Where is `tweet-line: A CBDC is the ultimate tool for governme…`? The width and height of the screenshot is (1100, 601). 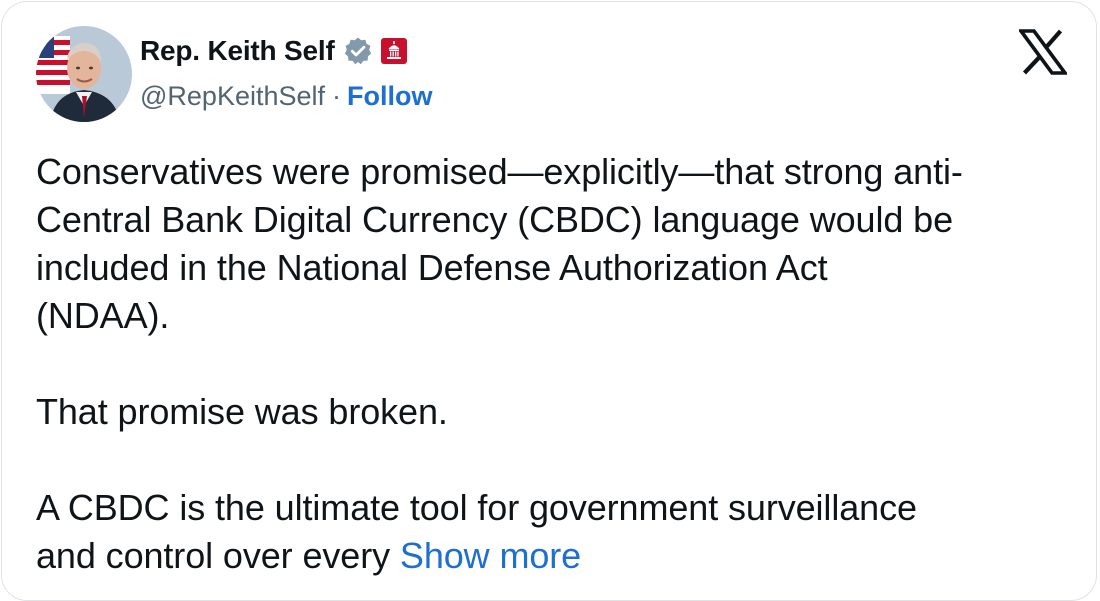 tweet-line: A CBDC is the ultimate tool for governme… is located at coordinates (476, 507).